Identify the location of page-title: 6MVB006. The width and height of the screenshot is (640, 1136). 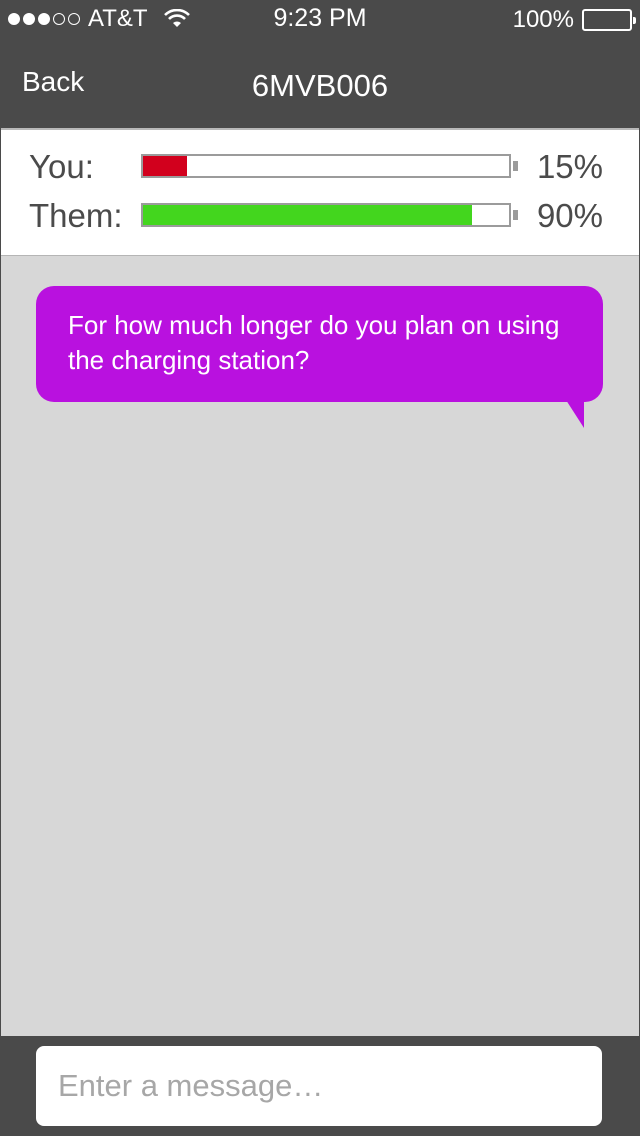
(320, 85).